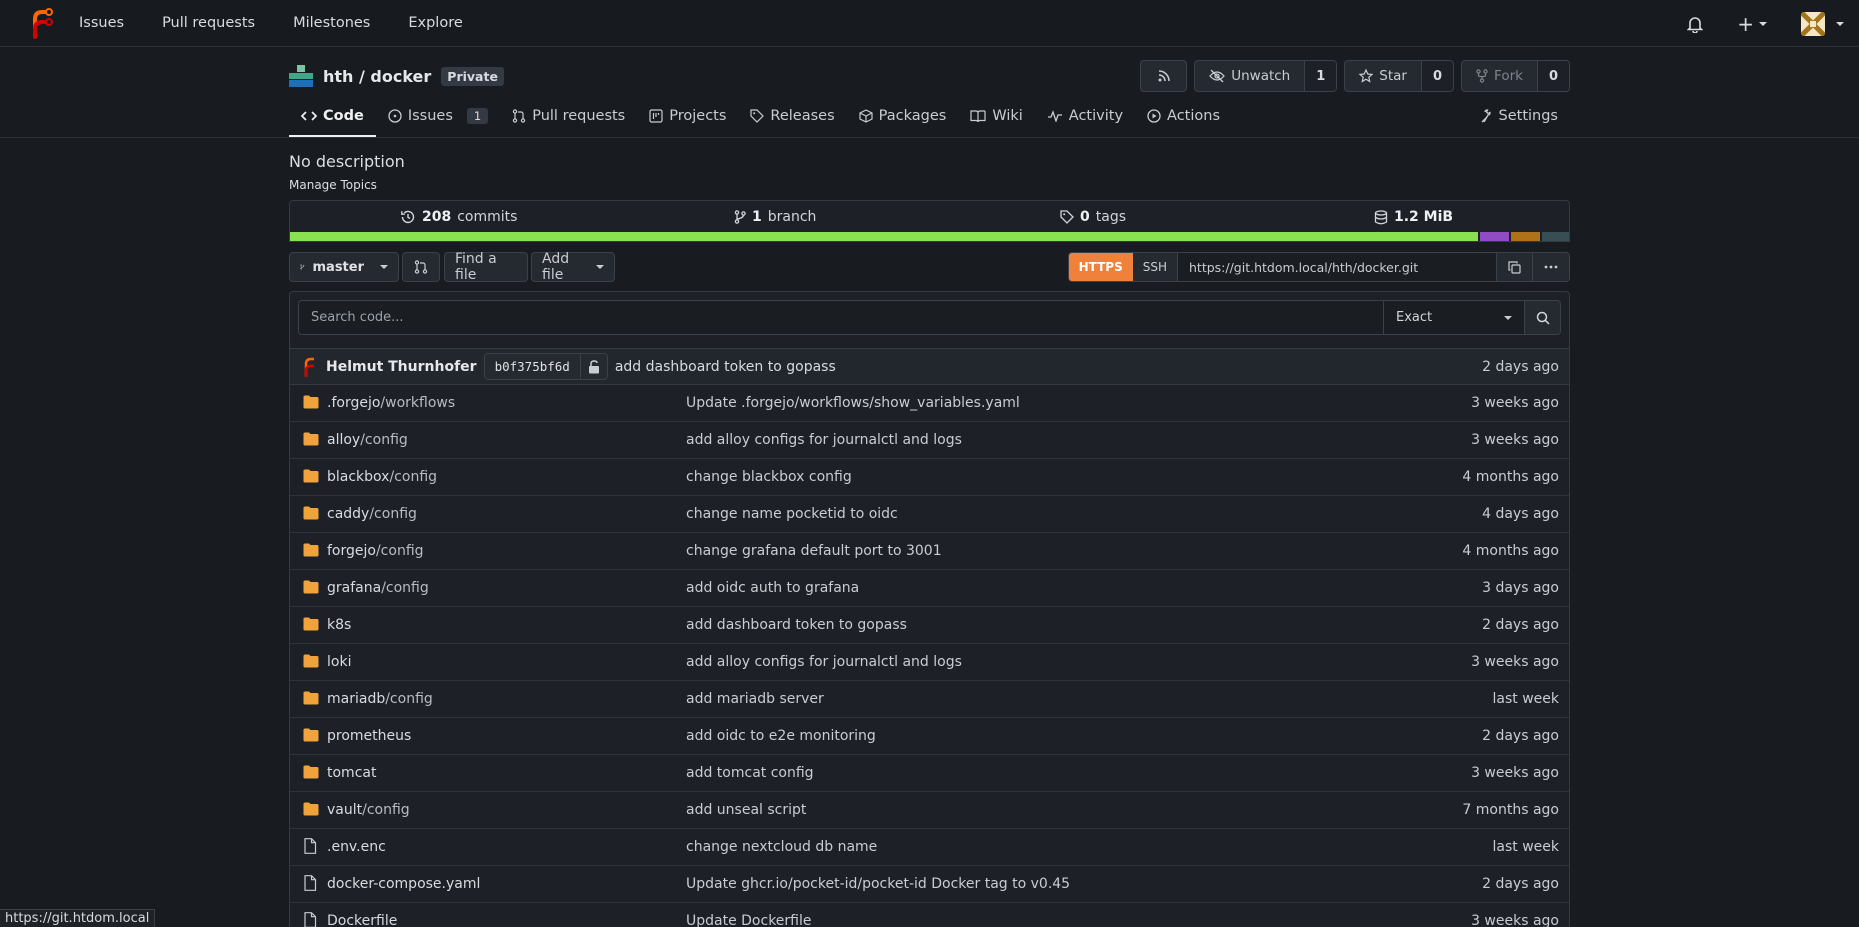 Image resolution: width=1859 pixels, height=927 pixels. I want to click on star-count: 0, so click(1437, 76).